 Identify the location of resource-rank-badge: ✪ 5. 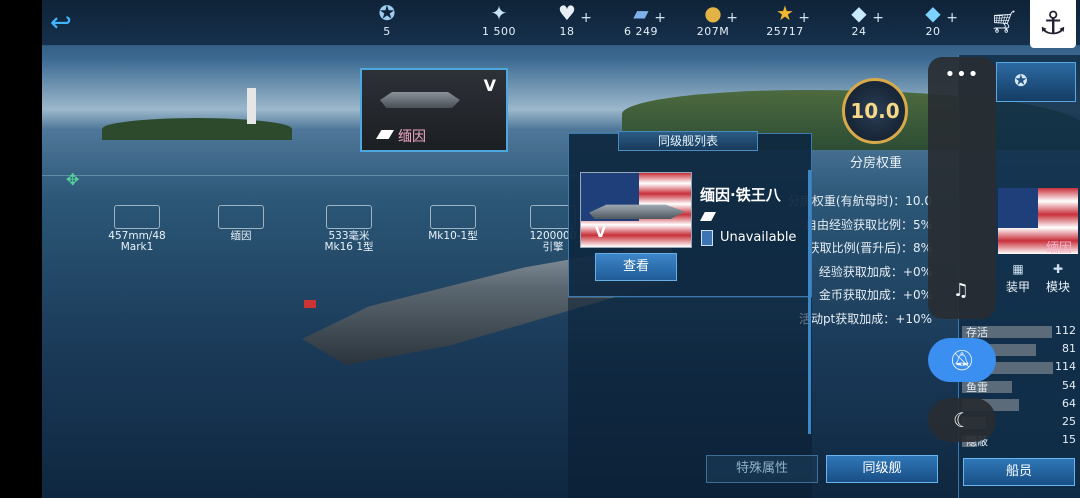
(387, 23).